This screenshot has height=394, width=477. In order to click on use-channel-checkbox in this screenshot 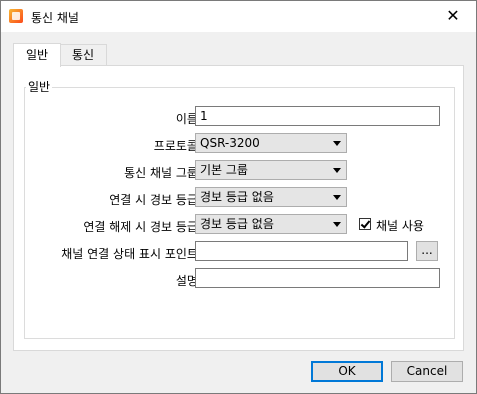, I will do `click(365, 224)`.